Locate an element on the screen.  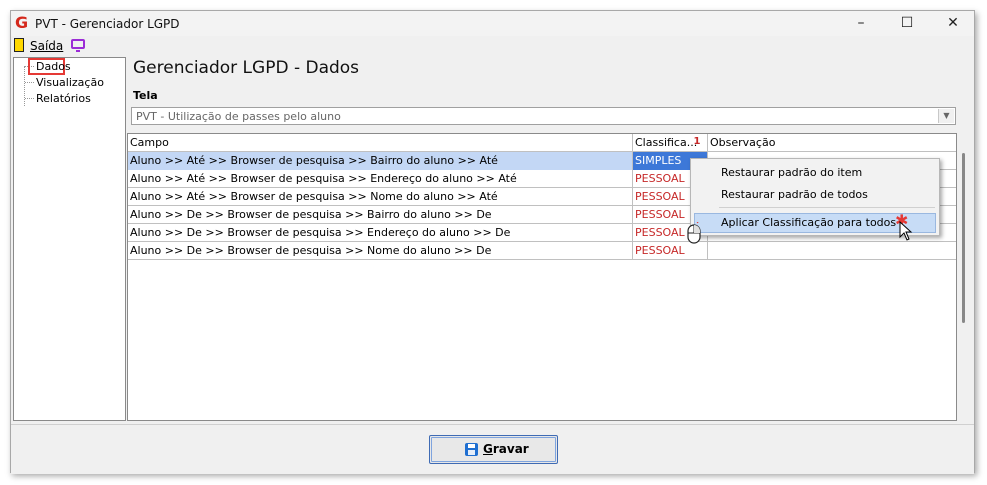
vertical-scrollbar is located at coordinates (965, 278).